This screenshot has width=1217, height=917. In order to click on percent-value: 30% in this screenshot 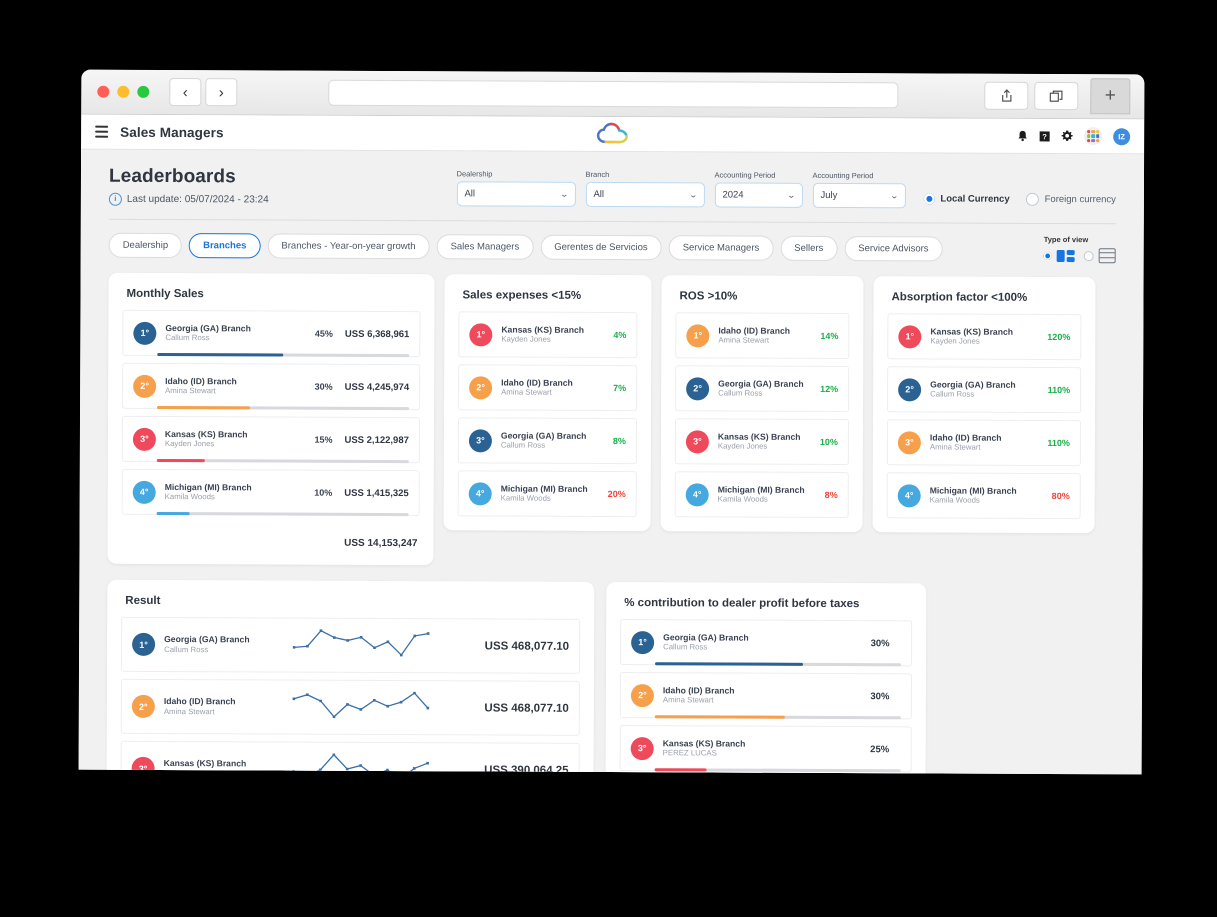, I will do `click(880, 696)`.